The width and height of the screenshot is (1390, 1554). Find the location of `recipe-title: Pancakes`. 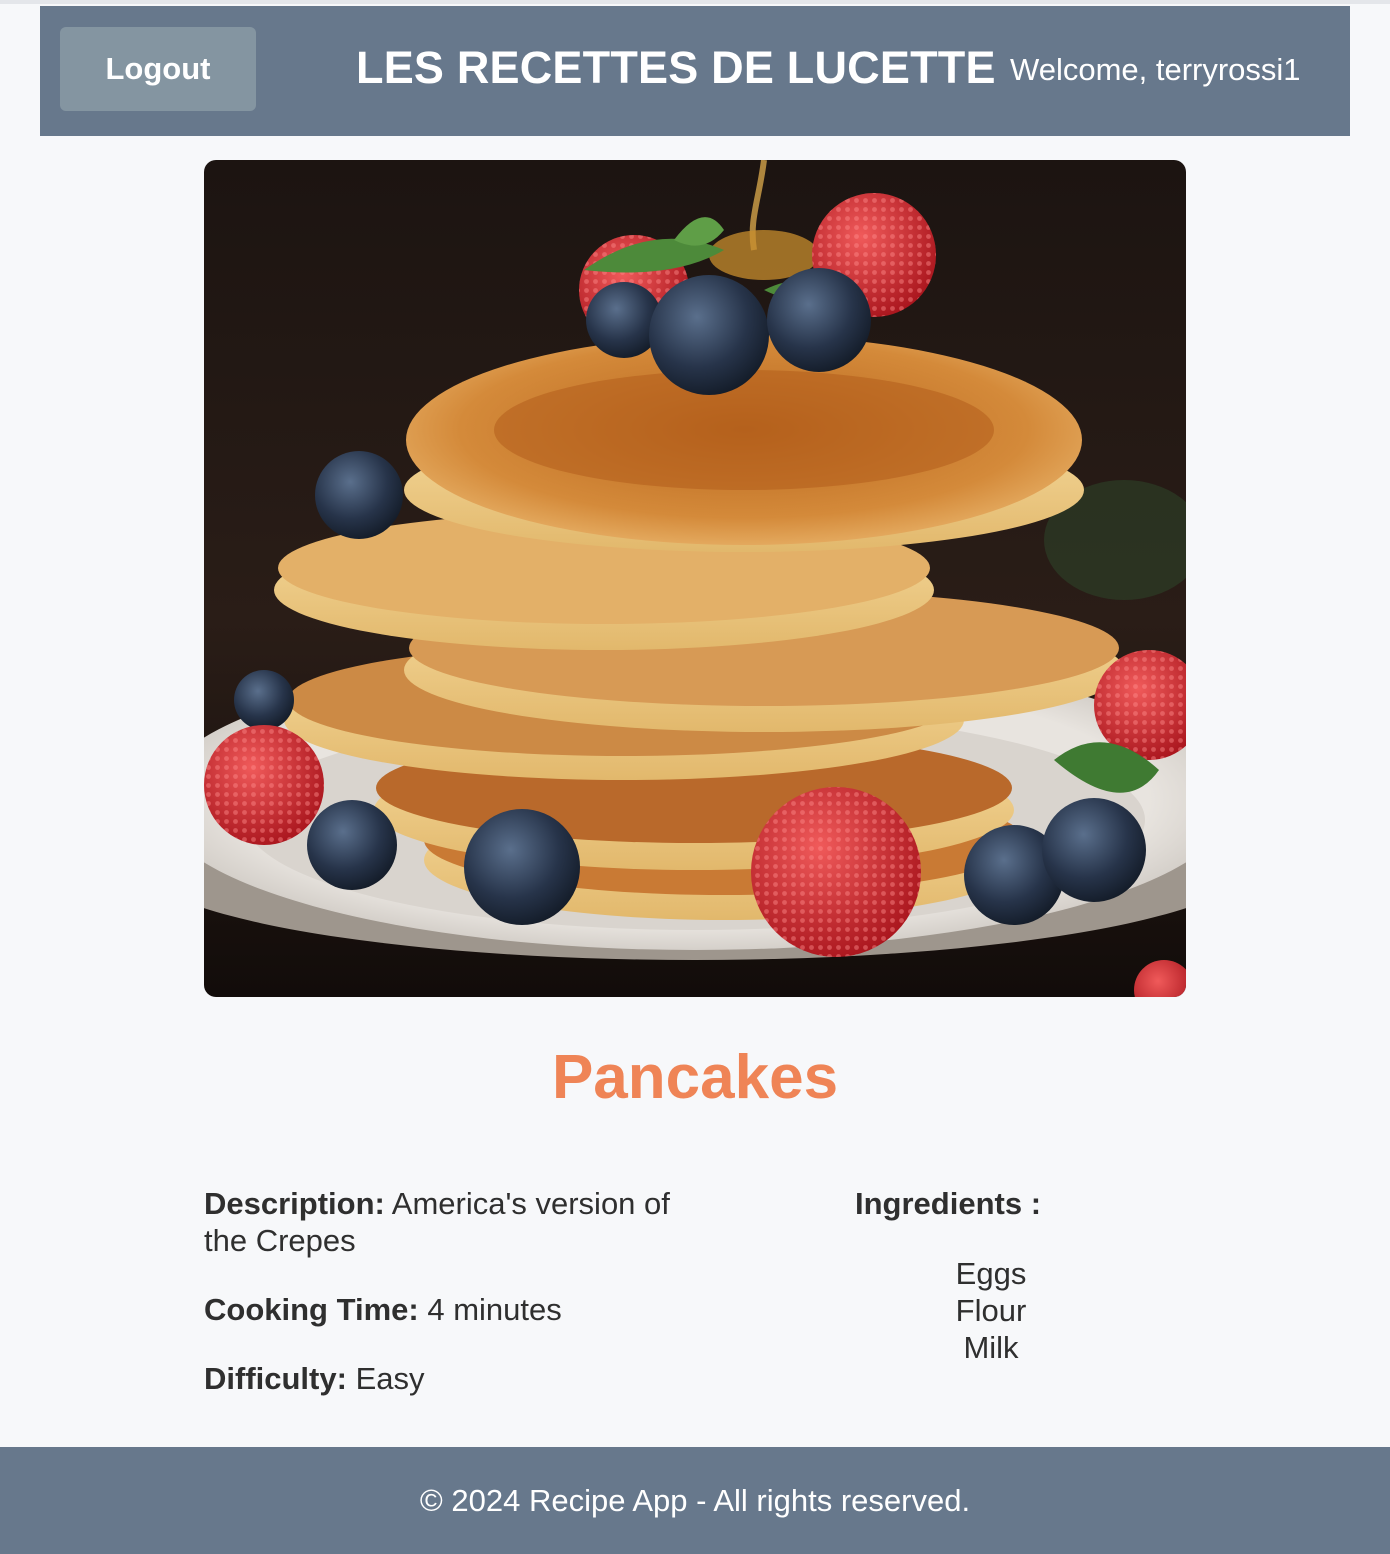

recipe-title: Pancakes is located at coordinates (695, 1077).